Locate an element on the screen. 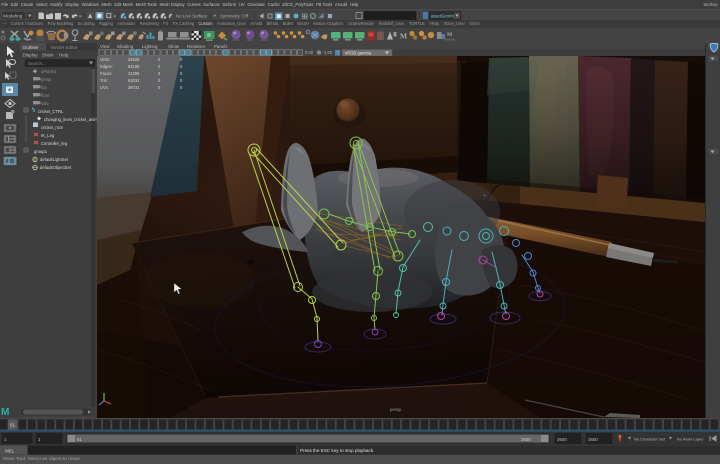 The image size is (720, 464). svg-text: Outliner is located at coordinates (31, 47).